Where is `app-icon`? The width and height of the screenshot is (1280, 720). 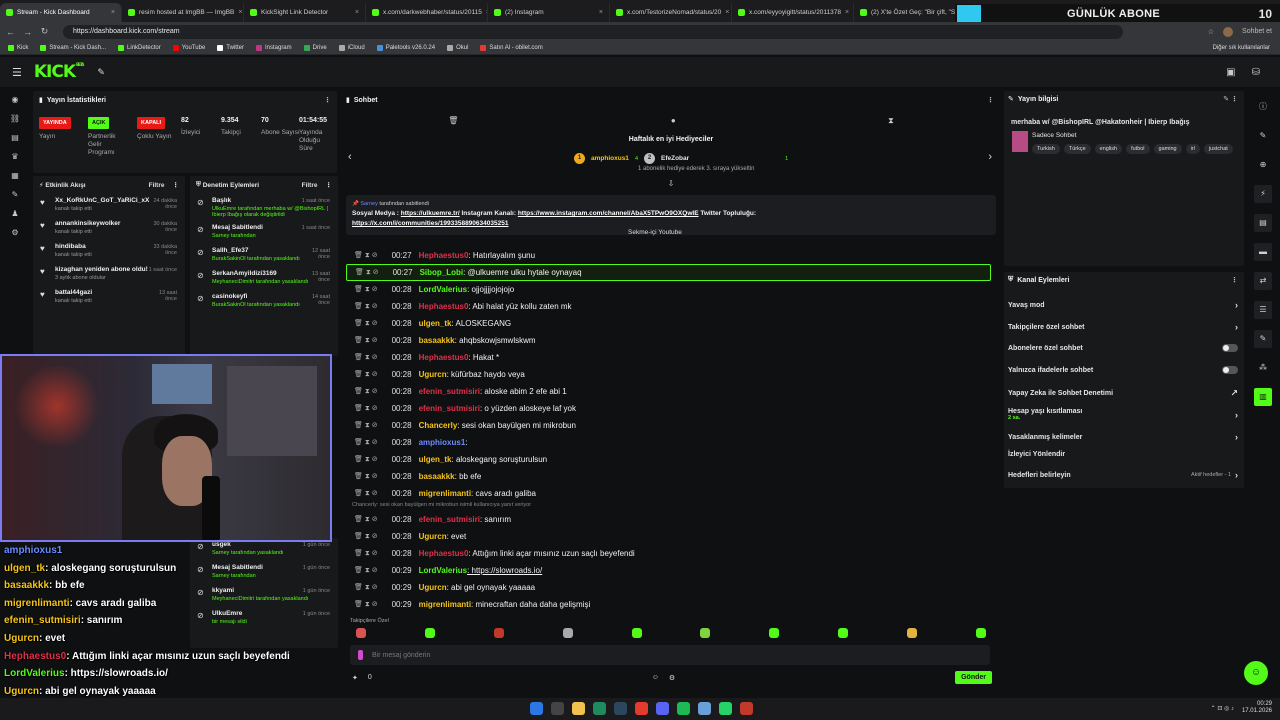
app-icon is located at coordinates (641, 708).